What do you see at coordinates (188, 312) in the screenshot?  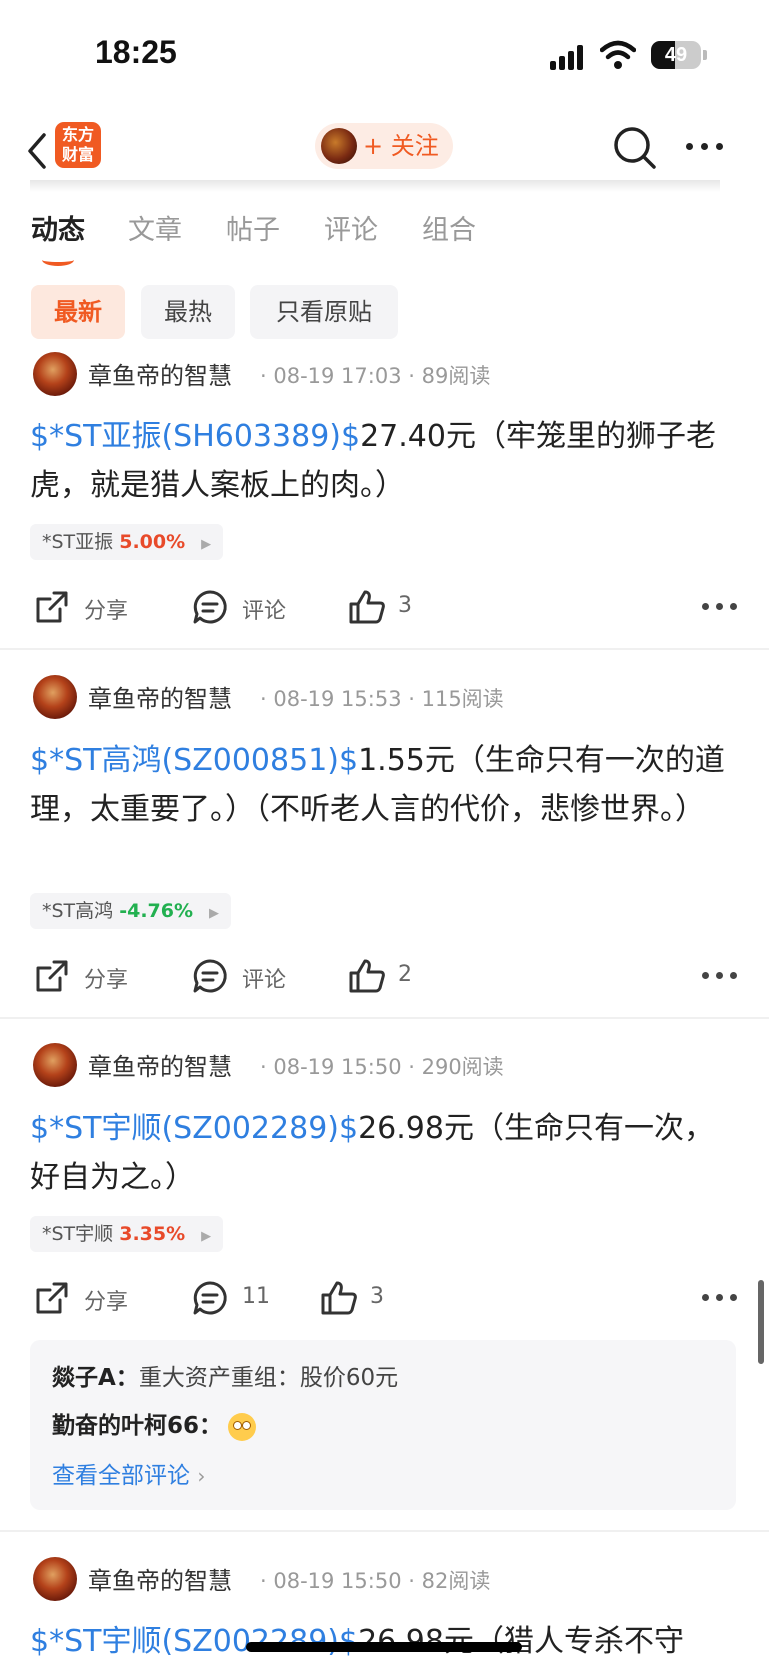 I see `filter-hot: 最热` at bounding box center [188, 312].